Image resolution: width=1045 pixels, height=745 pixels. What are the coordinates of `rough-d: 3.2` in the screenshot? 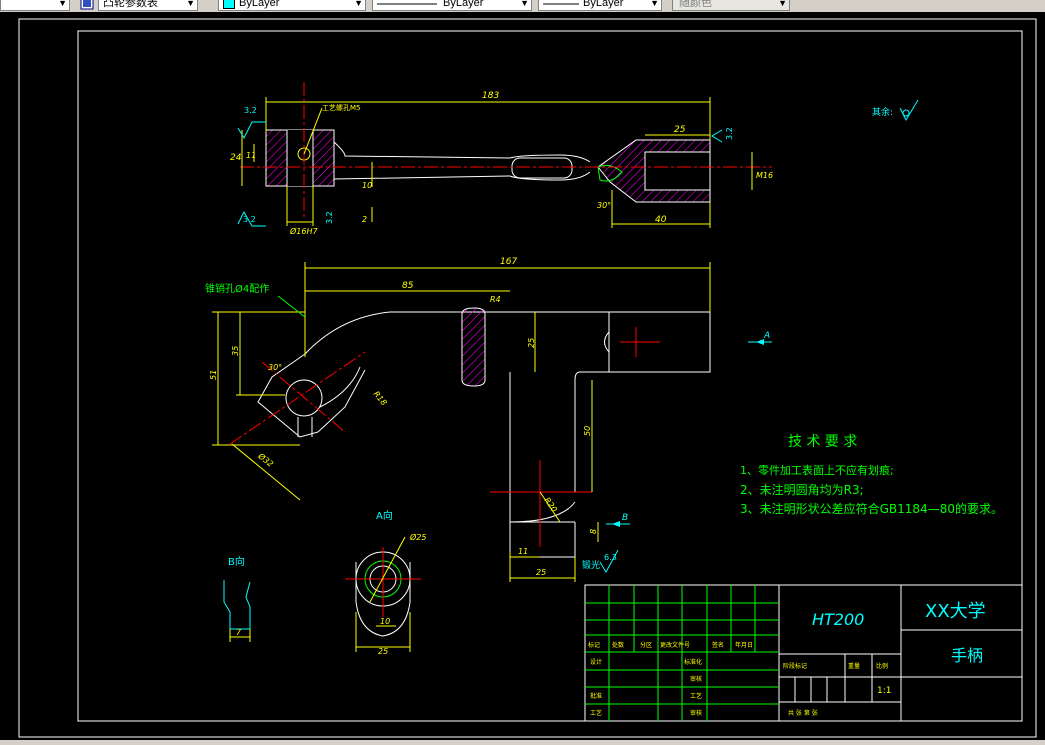 It's located at (329, 217).